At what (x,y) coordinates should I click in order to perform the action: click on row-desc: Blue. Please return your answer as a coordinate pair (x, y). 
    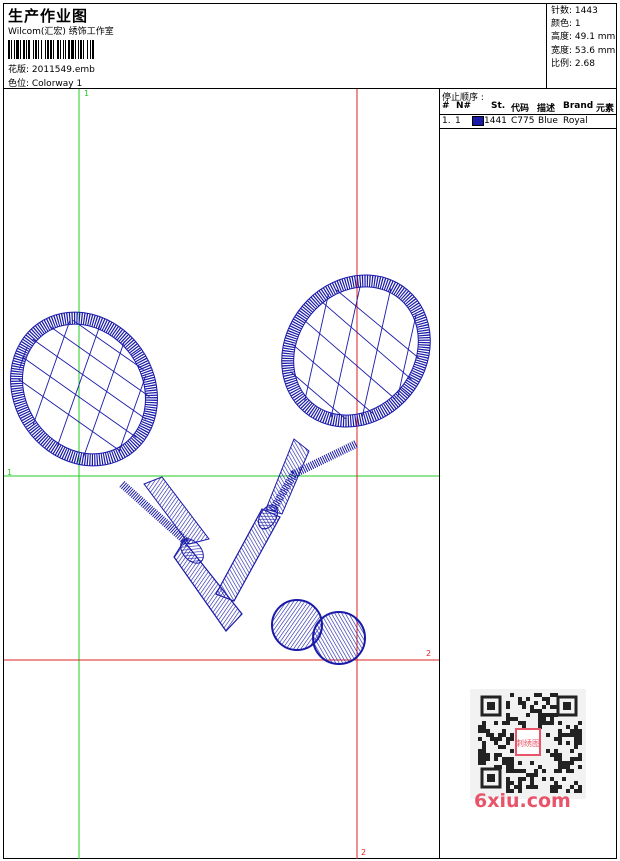
    Looking at the image, I should click on (548, 121).